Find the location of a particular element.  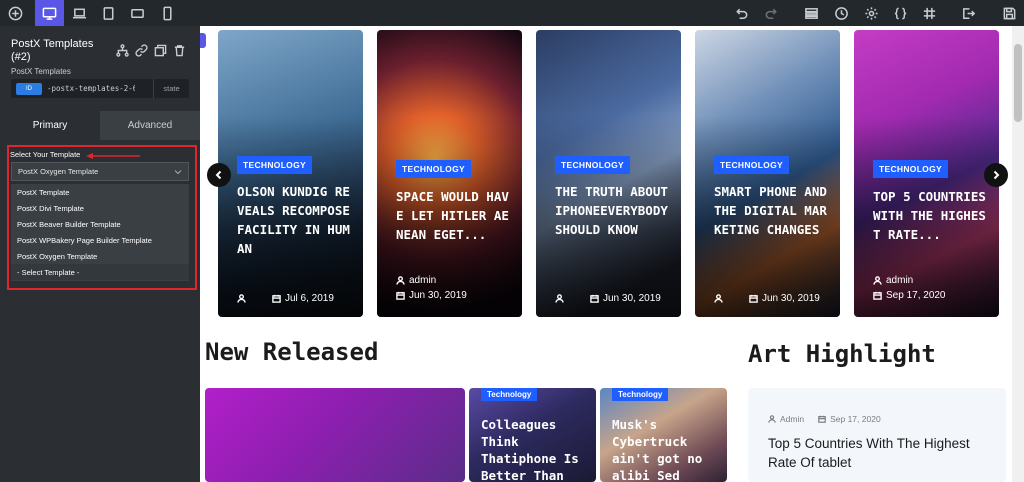

slider-prev-button is located at coordinates (219, 175).